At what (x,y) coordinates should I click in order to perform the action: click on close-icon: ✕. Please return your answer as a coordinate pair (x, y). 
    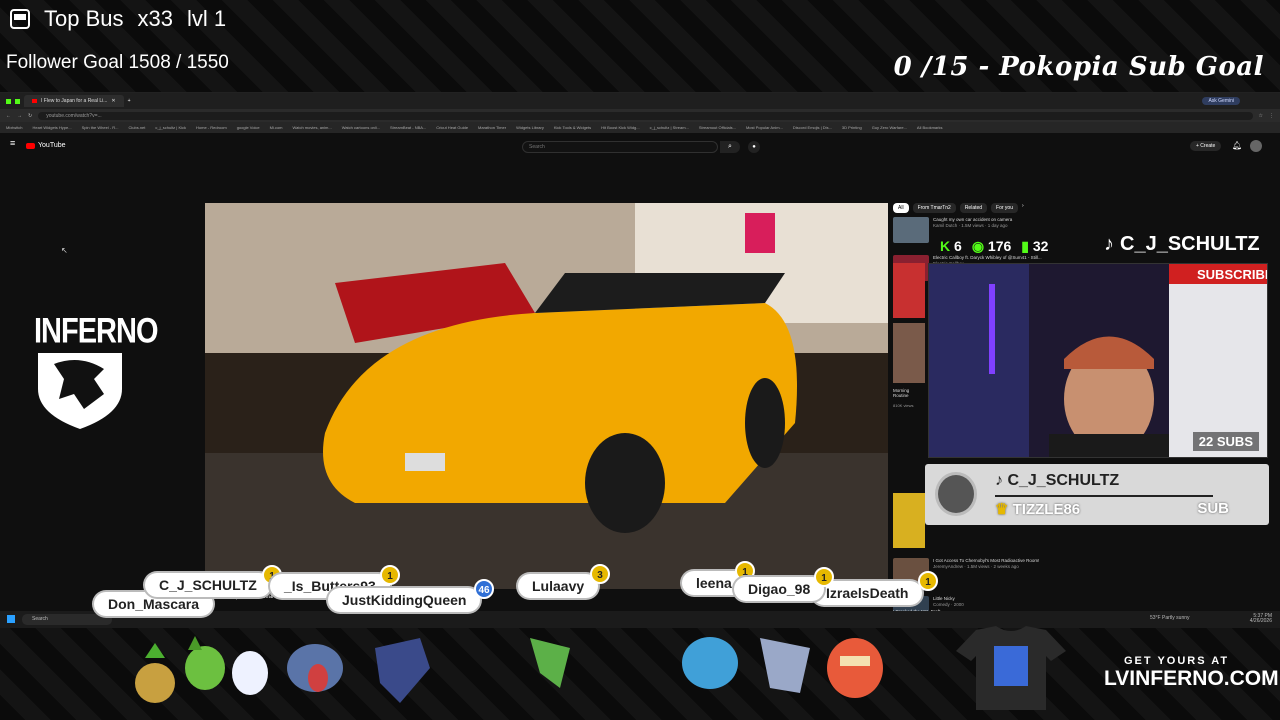
    Looking at the image, I should click on (113, 101).